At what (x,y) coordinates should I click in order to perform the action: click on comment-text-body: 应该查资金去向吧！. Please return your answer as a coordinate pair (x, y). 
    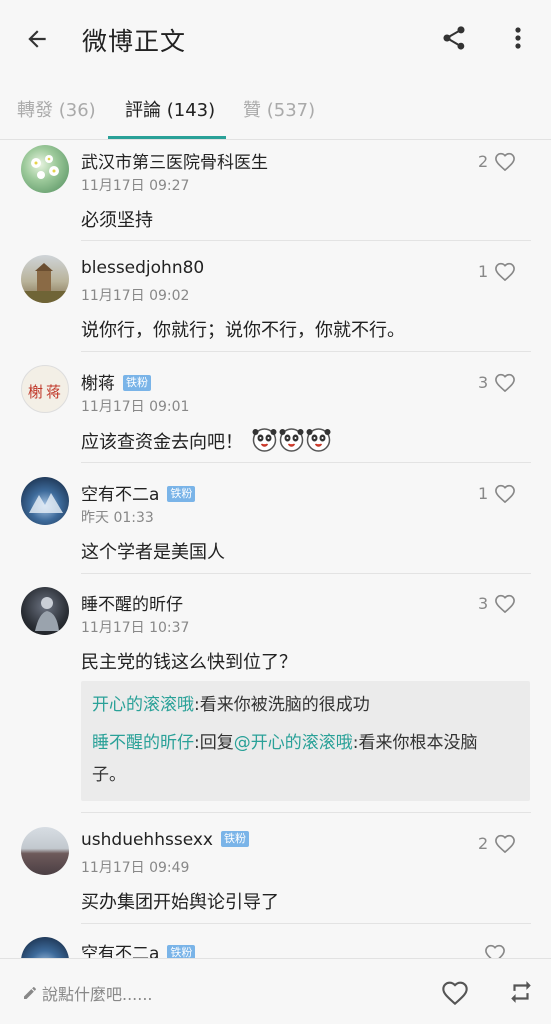
    Looking at the image, I should click on (162, 442).